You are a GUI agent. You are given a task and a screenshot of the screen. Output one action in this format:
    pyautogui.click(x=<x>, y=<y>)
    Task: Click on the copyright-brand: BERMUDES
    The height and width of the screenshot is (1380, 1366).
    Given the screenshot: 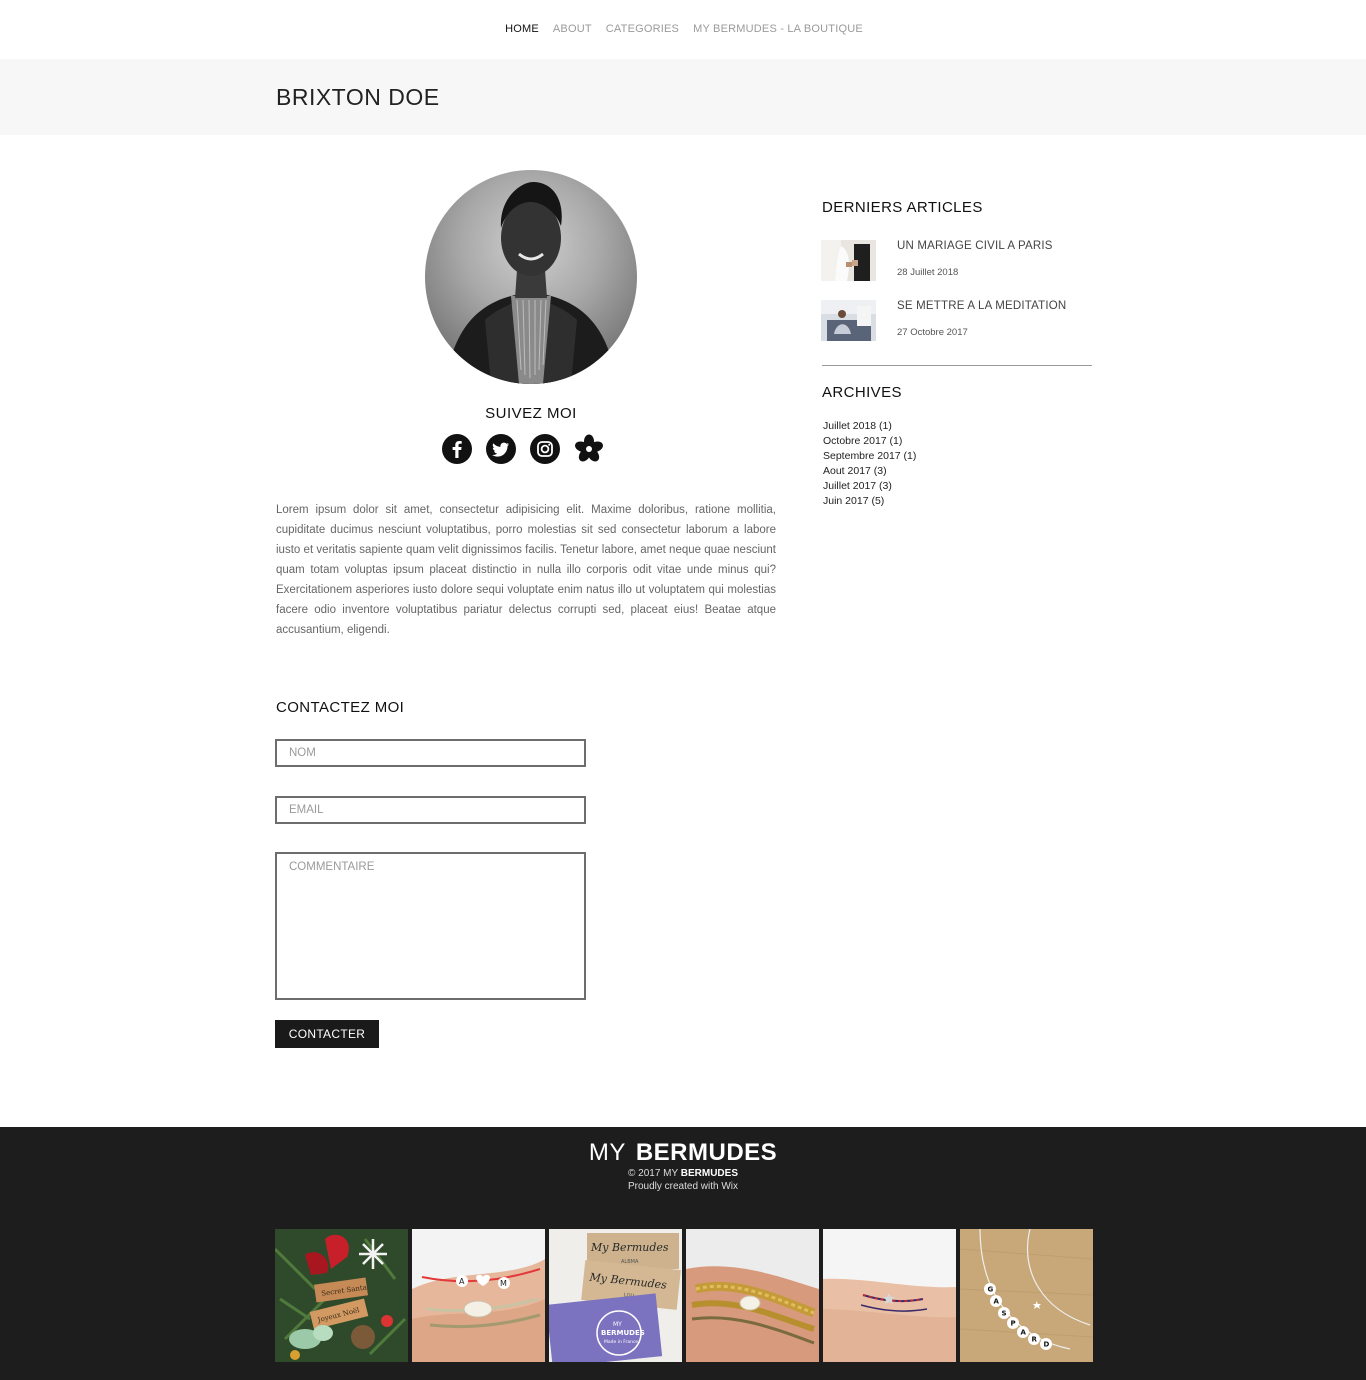 What is the action you would take?
    pyautogui.click(x=709, y=1173)
    